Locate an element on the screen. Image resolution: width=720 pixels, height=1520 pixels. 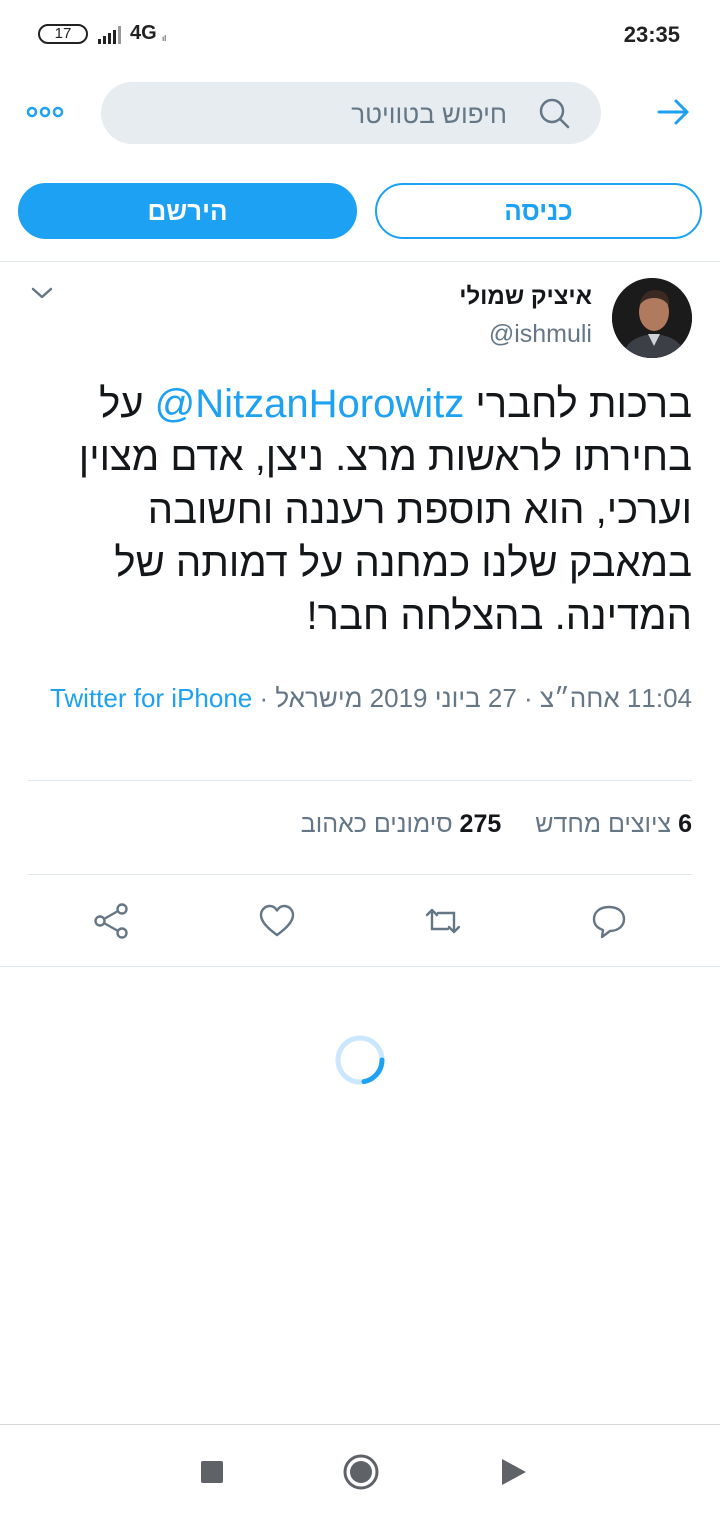
likes-stat: 275 סימונים כאהוב is located at coordinates (401, 824).